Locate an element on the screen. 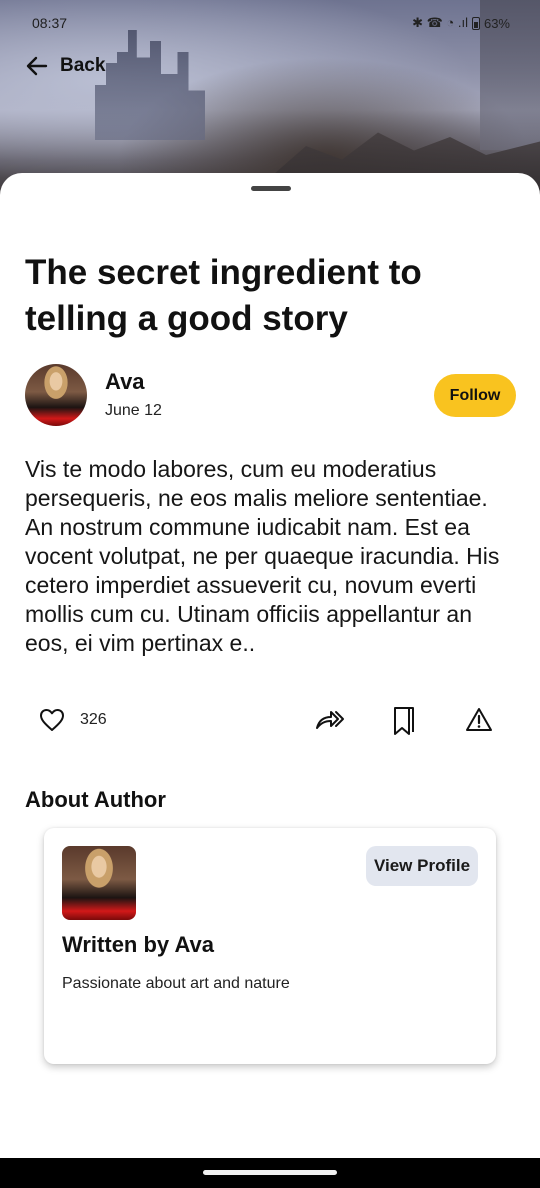 This screenshot has height=1188, width=540. follow-button: Follow is located at coordinates (475, 395).